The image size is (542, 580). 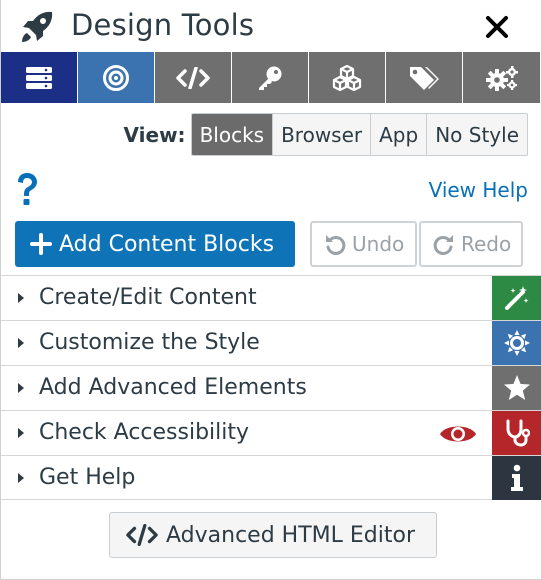 I want to click on plus-icon, so click(x=41, y=244).